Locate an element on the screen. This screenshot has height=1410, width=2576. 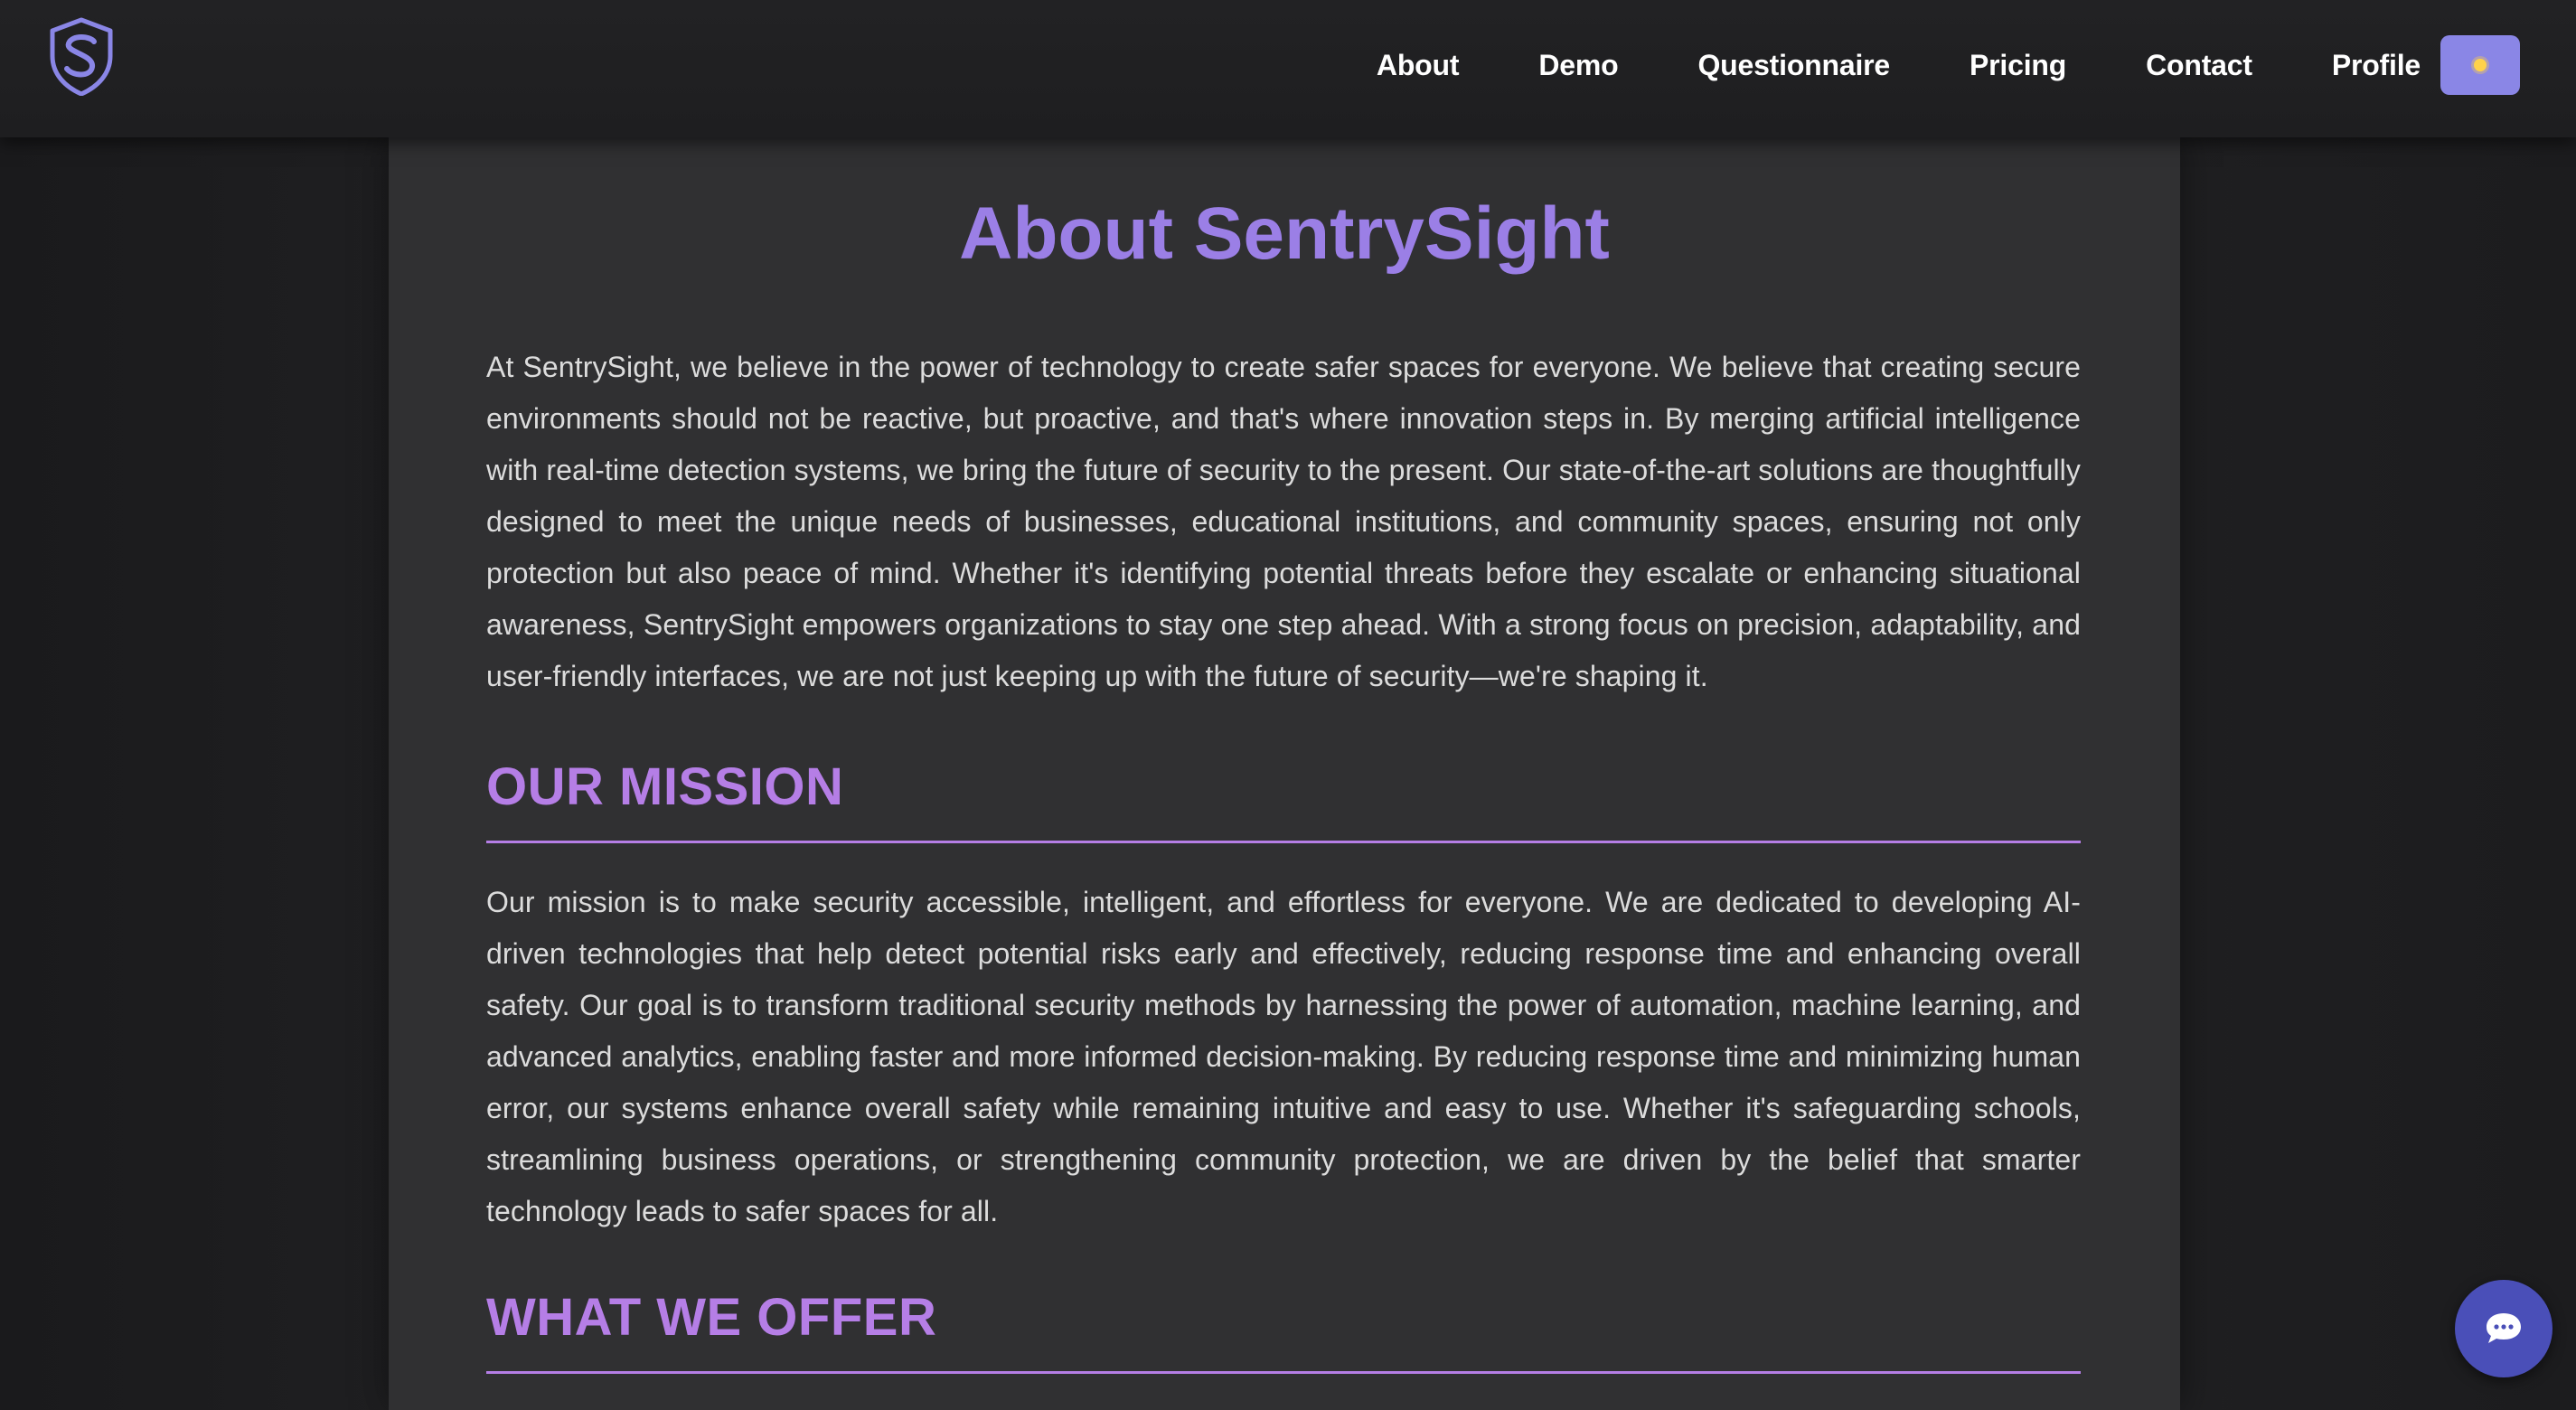
chat-bubble-icon is located at coordinates (2504, 1328).